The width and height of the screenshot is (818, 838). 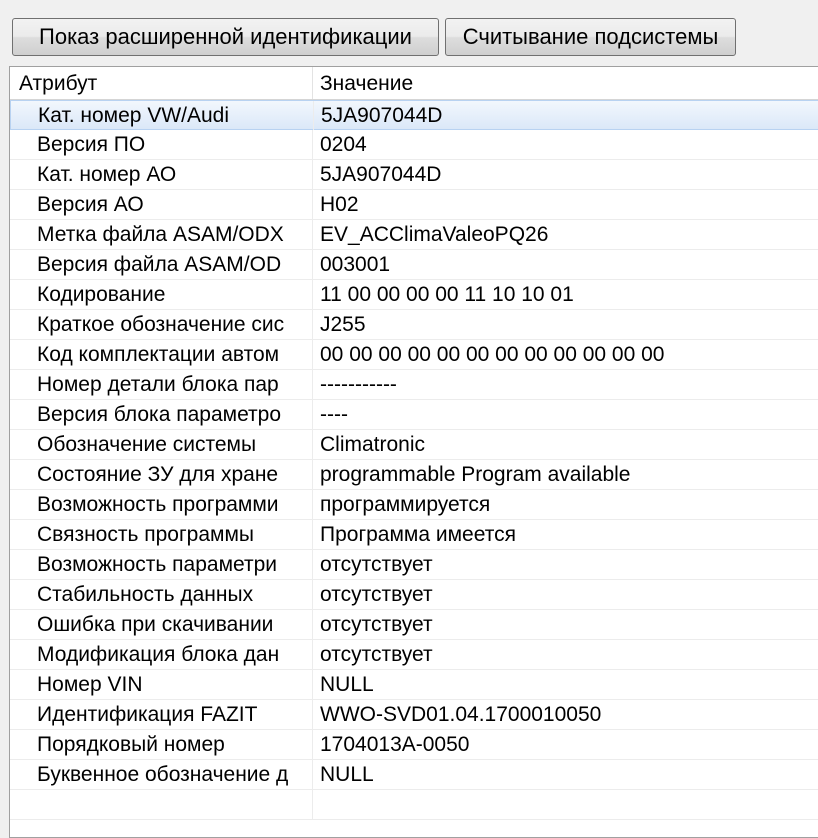 What do you see at coordinates (161, 234) in the screenshot?
I see `attribute-cell: Метка файла ASAM/ODX` at bounding box center [161, 234].